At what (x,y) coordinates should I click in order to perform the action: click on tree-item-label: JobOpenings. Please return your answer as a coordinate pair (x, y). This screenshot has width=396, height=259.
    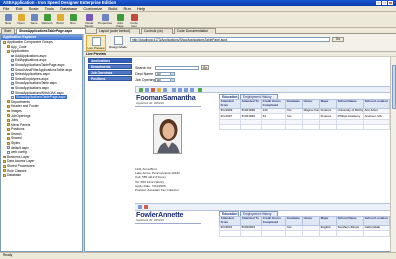
    Looking at the image, I should click on (21, 115).